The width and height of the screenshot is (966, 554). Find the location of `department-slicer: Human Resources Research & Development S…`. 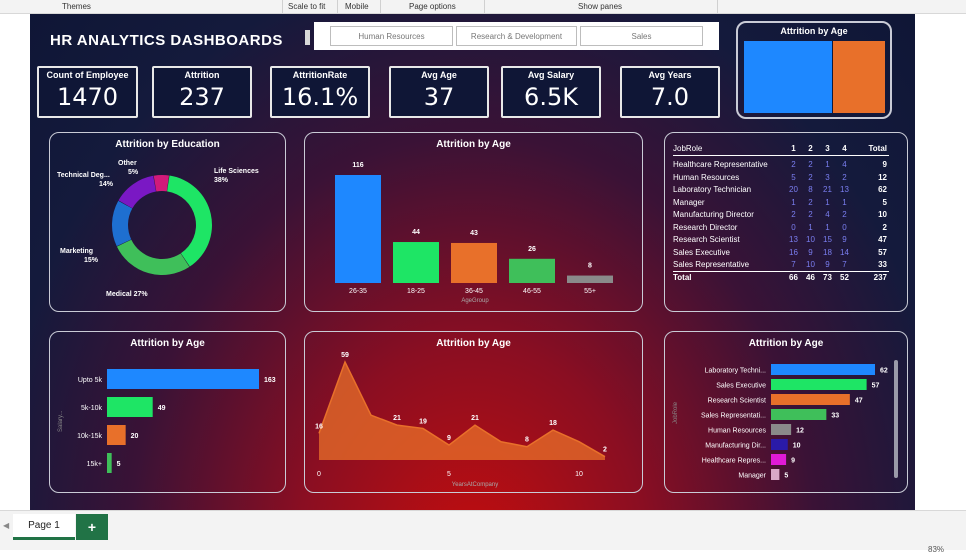

department-slicer: Human Resources Research & Development S… is located at coordinates (516, 36).